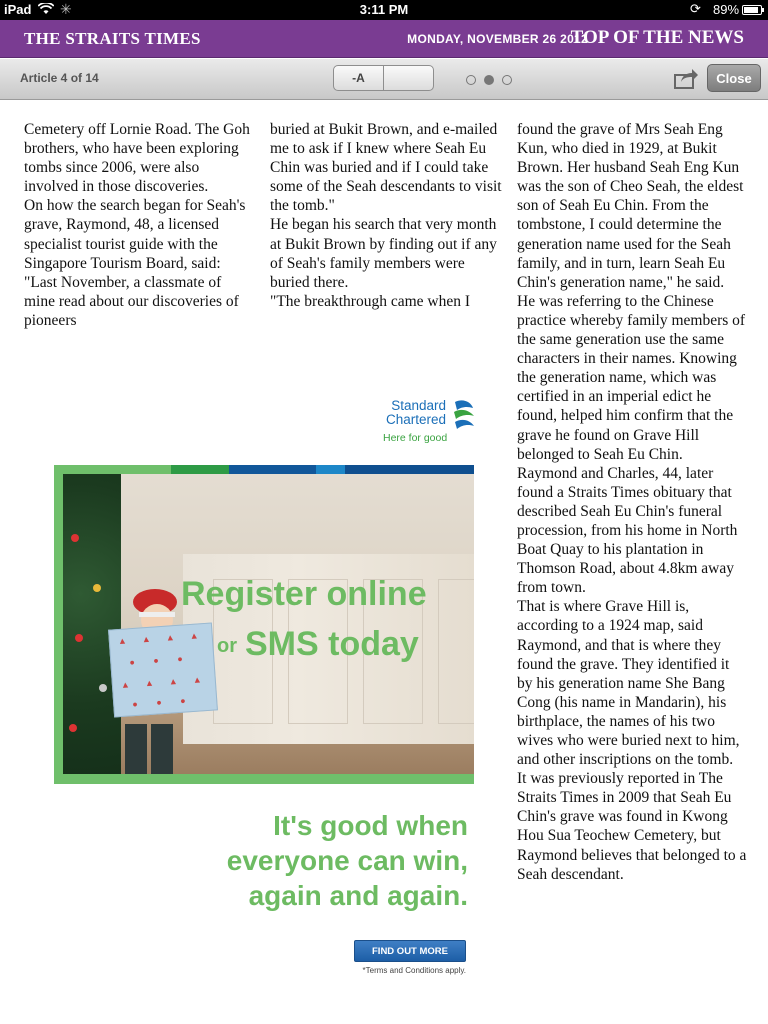 Image resolution: width=768 pixels, height=1024 pixels. What do you see at coordinates (410, 951) in the screenshot?
I see `find-out-more-button: FIND OUT MORE` at bounding box center [410, 951].